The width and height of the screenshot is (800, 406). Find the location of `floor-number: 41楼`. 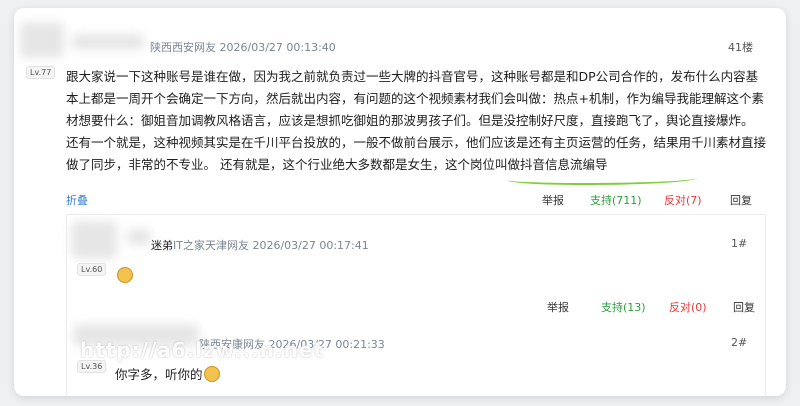

floor-number: 41楼 is located at coordinates (740, 47).